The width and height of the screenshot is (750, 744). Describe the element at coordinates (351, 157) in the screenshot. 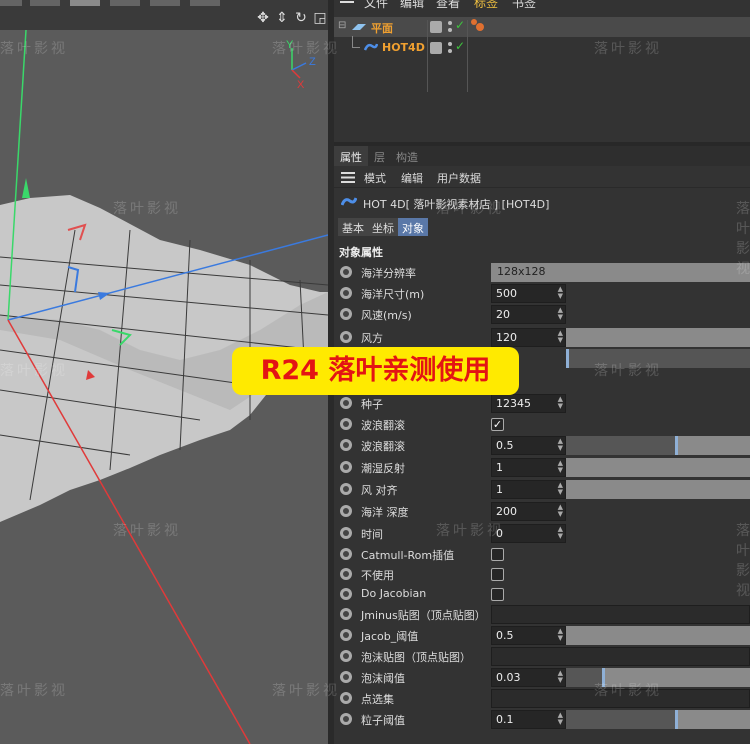

I see `tab-attributes: 属性` at that location.